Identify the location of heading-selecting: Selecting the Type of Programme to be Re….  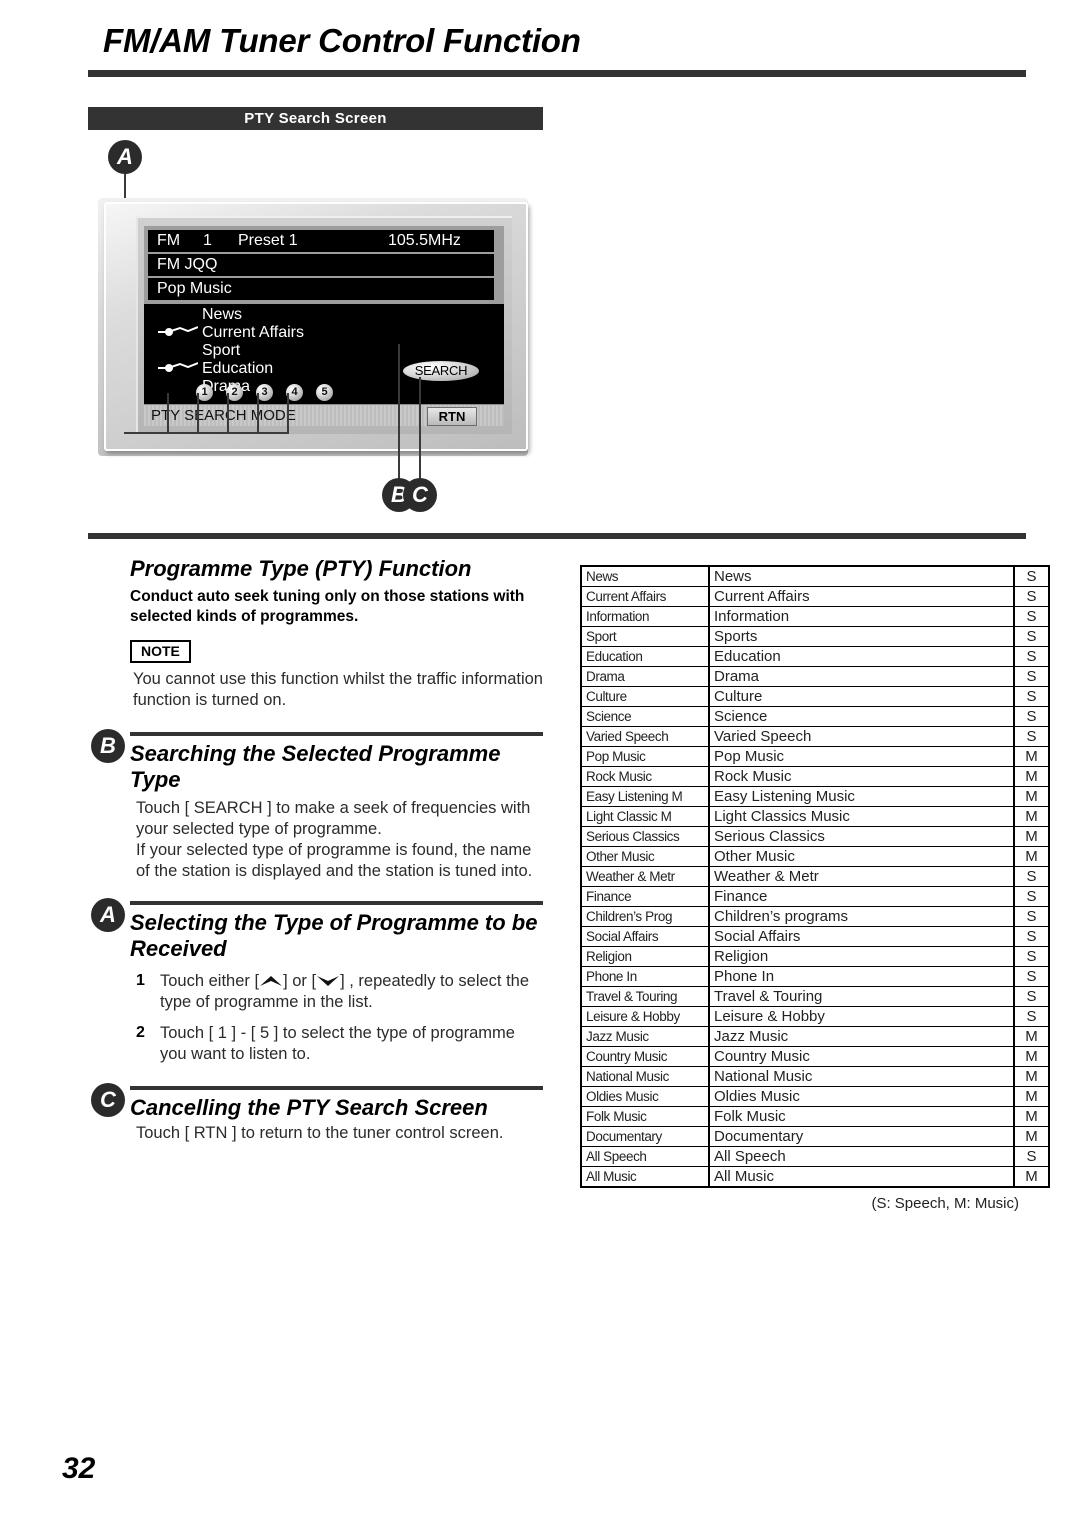
(334, 935).